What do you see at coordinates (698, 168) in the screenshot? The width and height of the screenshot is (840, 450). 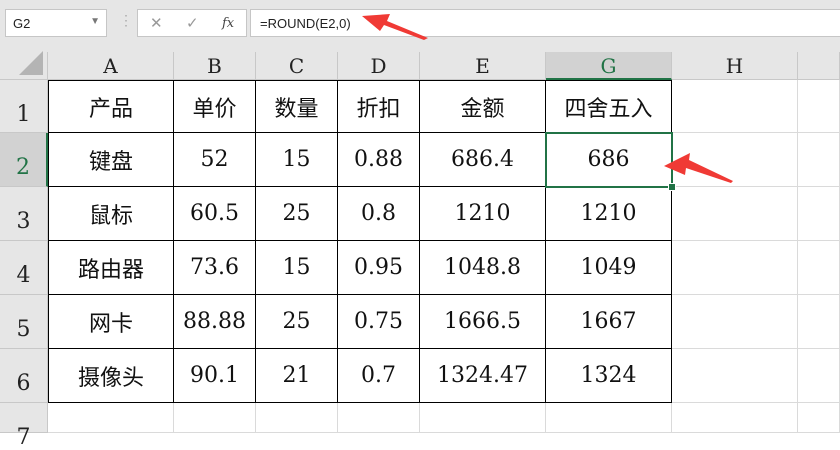 I see `arrow-to-cell-icon` at bounding box center [698, 168].